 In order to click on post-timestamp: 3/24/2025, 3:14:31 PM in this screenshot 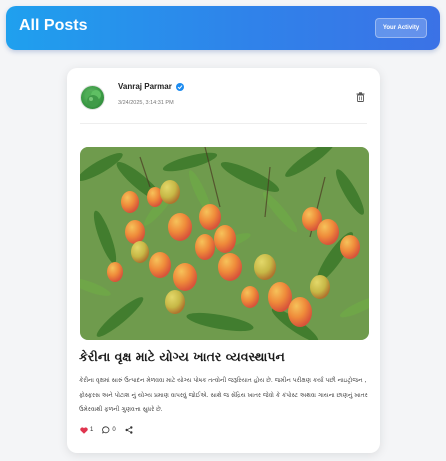, I will do `click(146, 103)`.